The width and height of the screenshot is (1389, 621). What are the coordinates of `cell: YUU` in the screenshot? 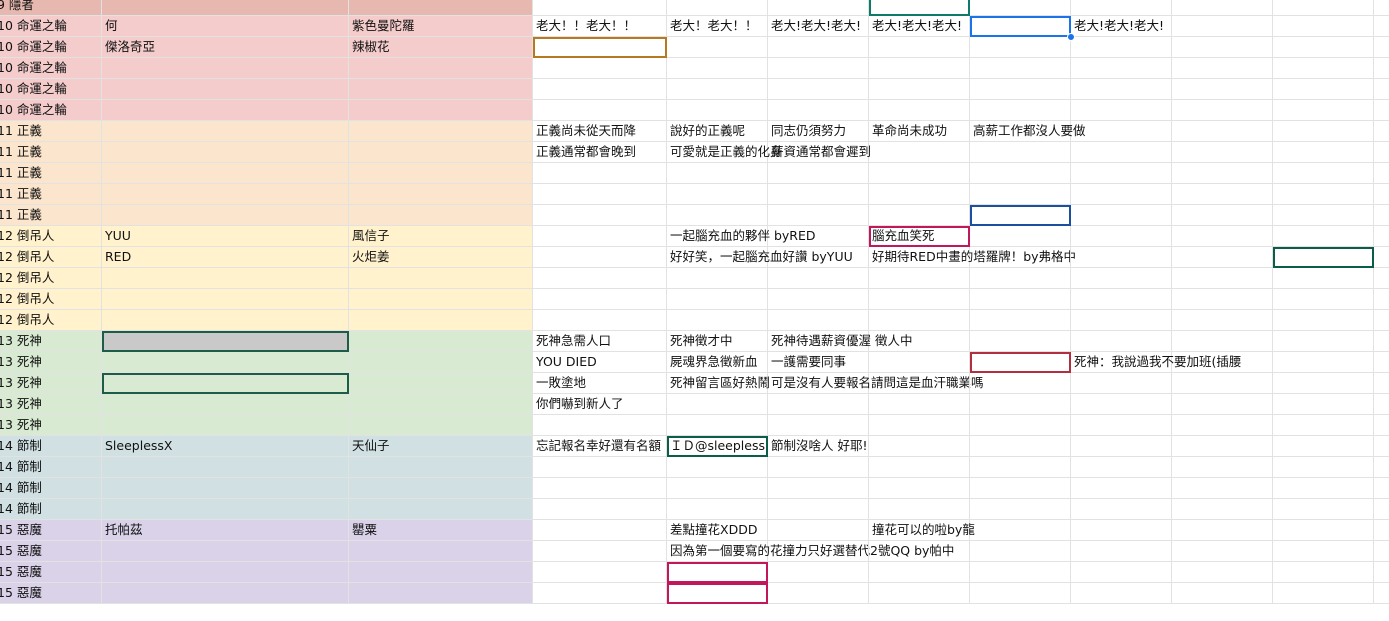 It's located at (225, 236).